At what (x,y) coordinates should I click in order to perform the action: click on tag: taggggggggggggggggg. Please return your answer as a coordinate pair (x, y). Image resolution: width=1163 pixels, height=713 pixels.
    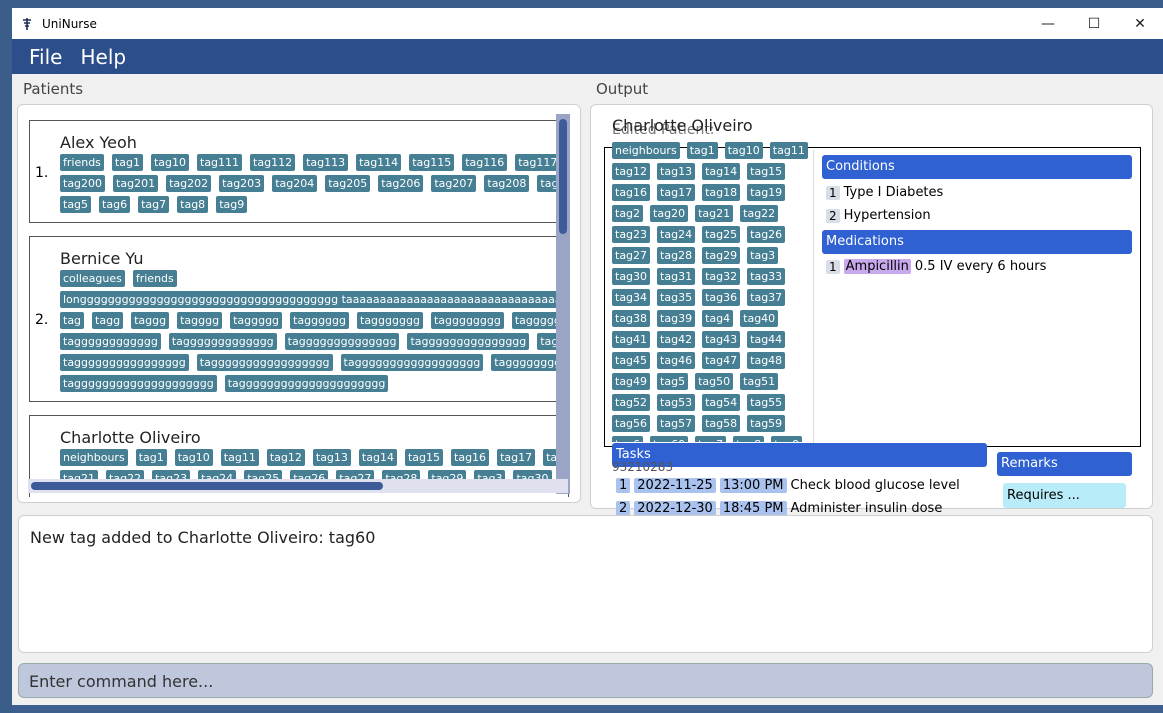
    Looking at the image, I should click on (264, 362).